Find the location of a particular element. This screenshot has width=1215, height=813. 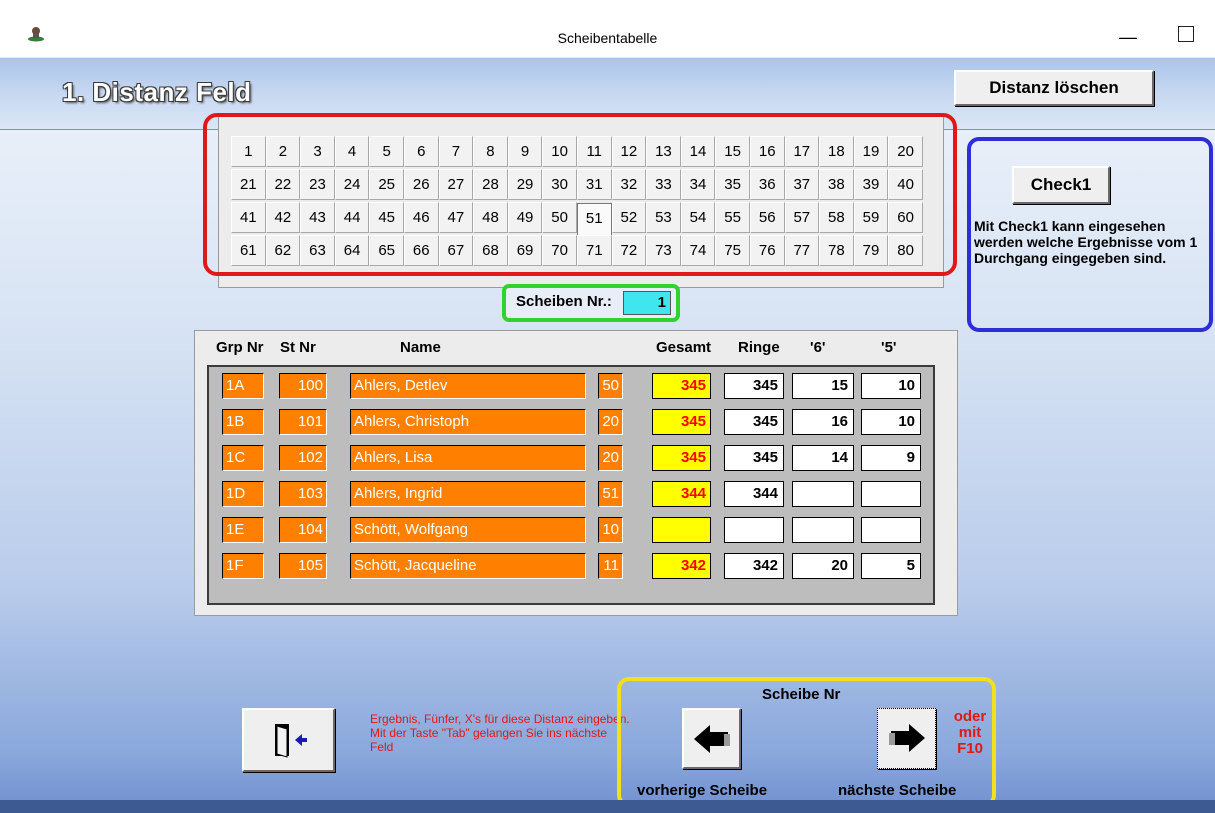

name-field: Ahlers, Detlev is located at coordinates (468, 386).